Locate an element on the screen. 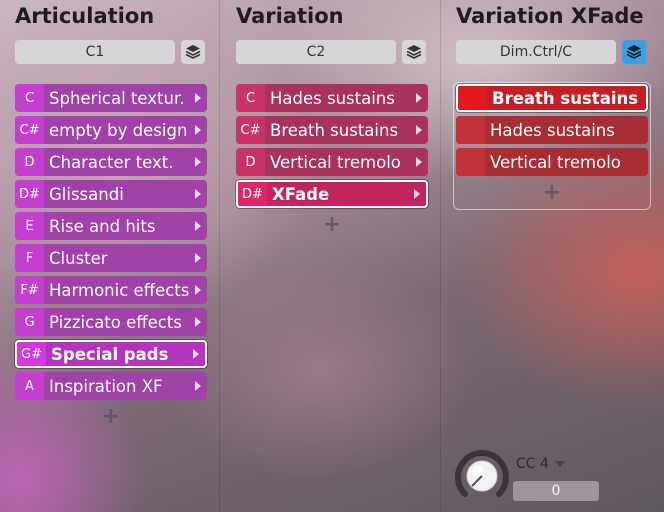 This screenshot has width=664, height=512. item-label: Spherical textur. is located at coordinates (117, 98).